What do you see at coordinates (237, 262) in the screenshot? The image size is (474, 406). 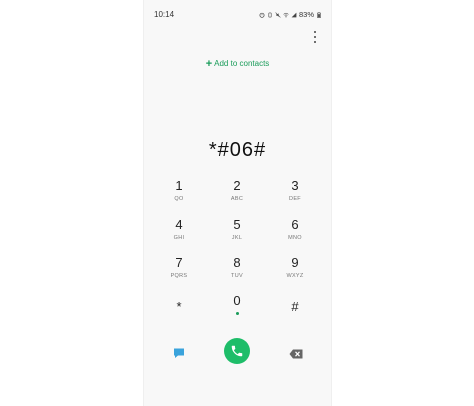 I see `key-digit: 8` at bounding box center [237, 262].